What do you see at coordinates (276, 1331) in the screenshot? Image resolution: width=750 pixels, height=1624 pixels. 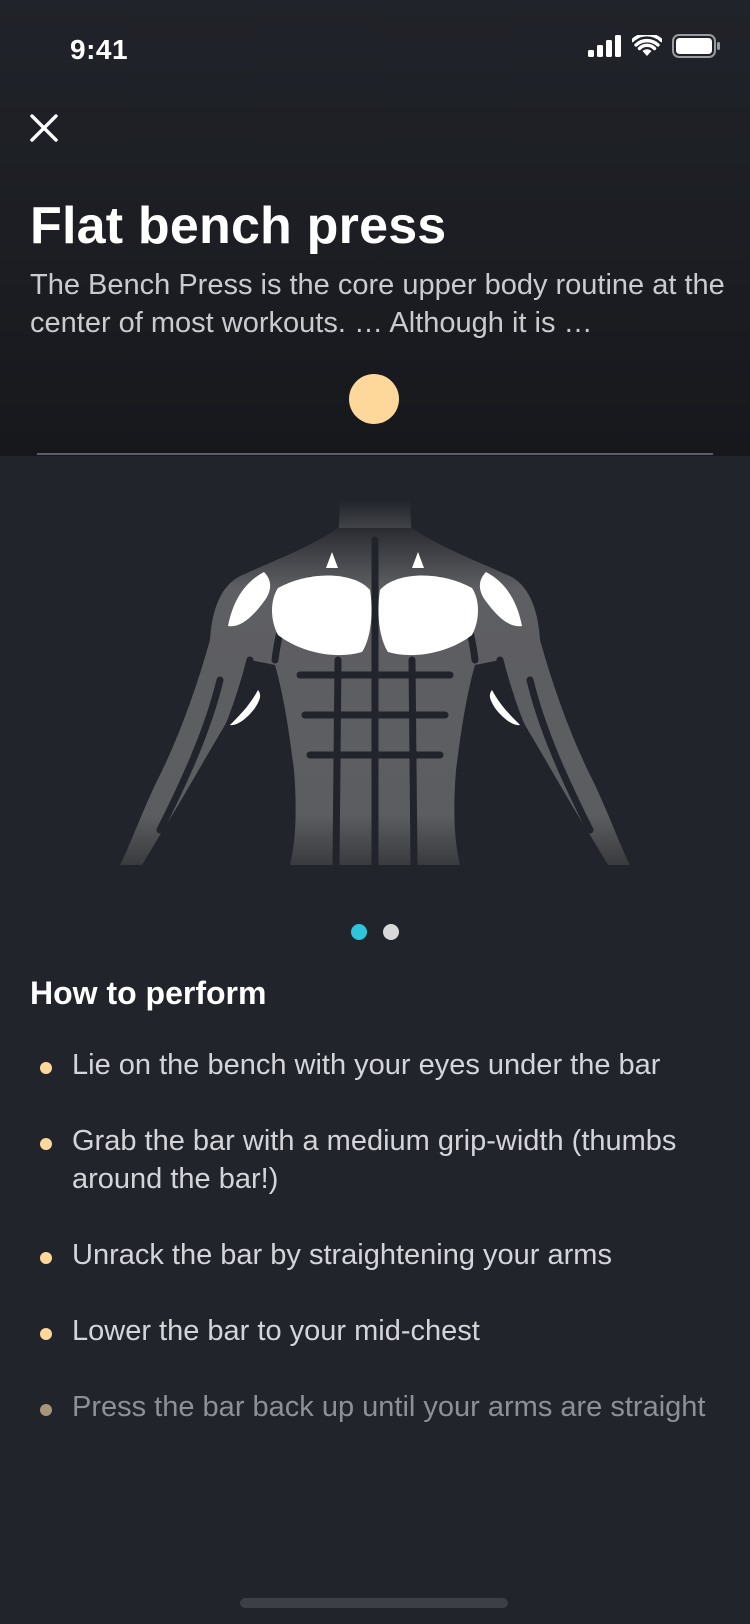 I see `step-text: Lower the bar to your mid-chest` at bounding box center [276, 1331].